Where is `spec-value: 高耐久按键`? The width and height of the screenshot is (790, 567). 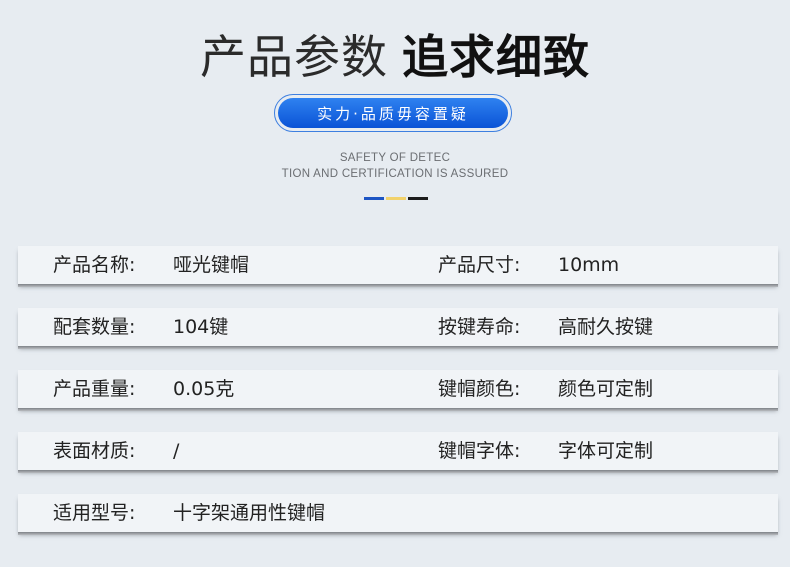
spec-value: 高耐久按键 is located at coordinates (606, 327).